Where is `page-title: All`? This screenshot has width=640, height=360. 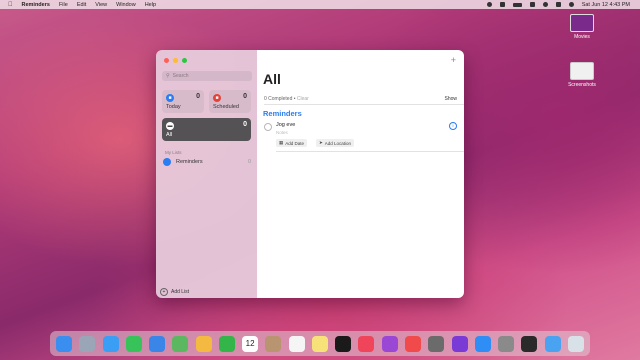 page-title: All is located at coordinates (272, 79).